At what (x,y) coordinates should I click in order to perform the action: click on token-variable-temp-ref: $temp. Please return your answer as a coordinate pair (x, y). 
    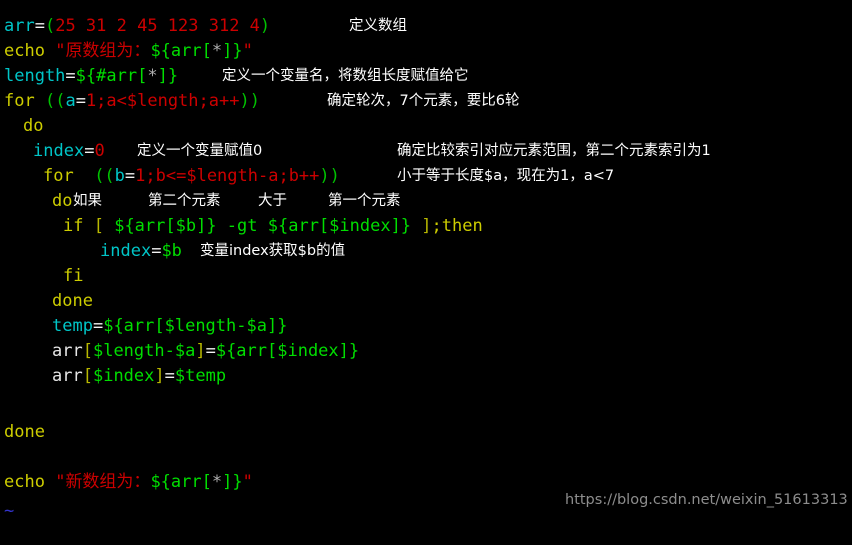
    Looking at the image, I should click on (200, 376).